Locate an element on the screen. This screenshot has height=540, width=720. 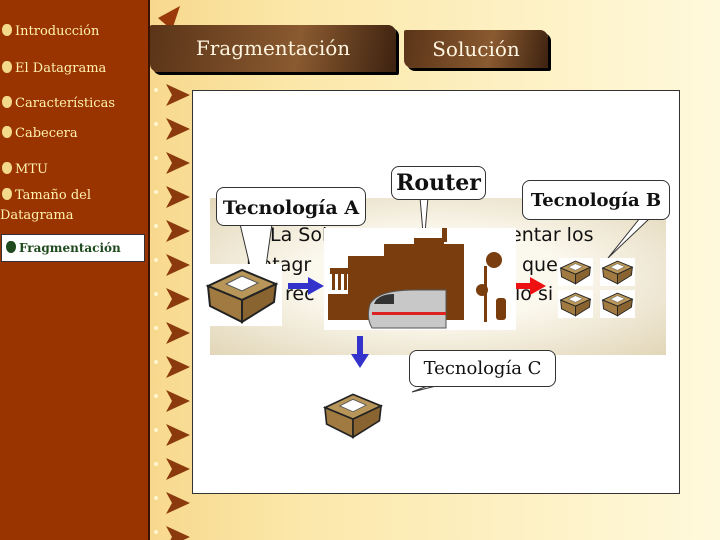
arrow-right-icon is located at coordinates (306, 286).